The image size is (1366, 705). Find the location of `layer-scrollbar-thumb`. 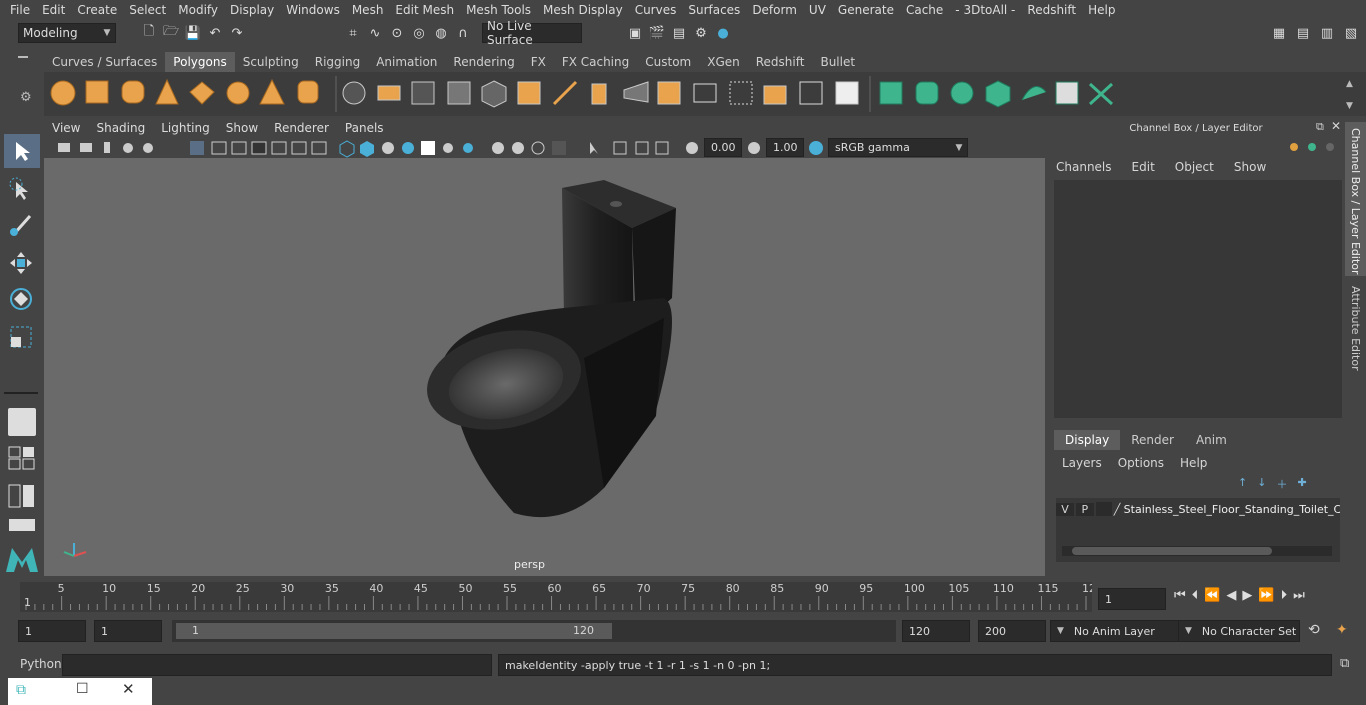

layer-scrollbar-thumb is located at coordinates (1172, 551).